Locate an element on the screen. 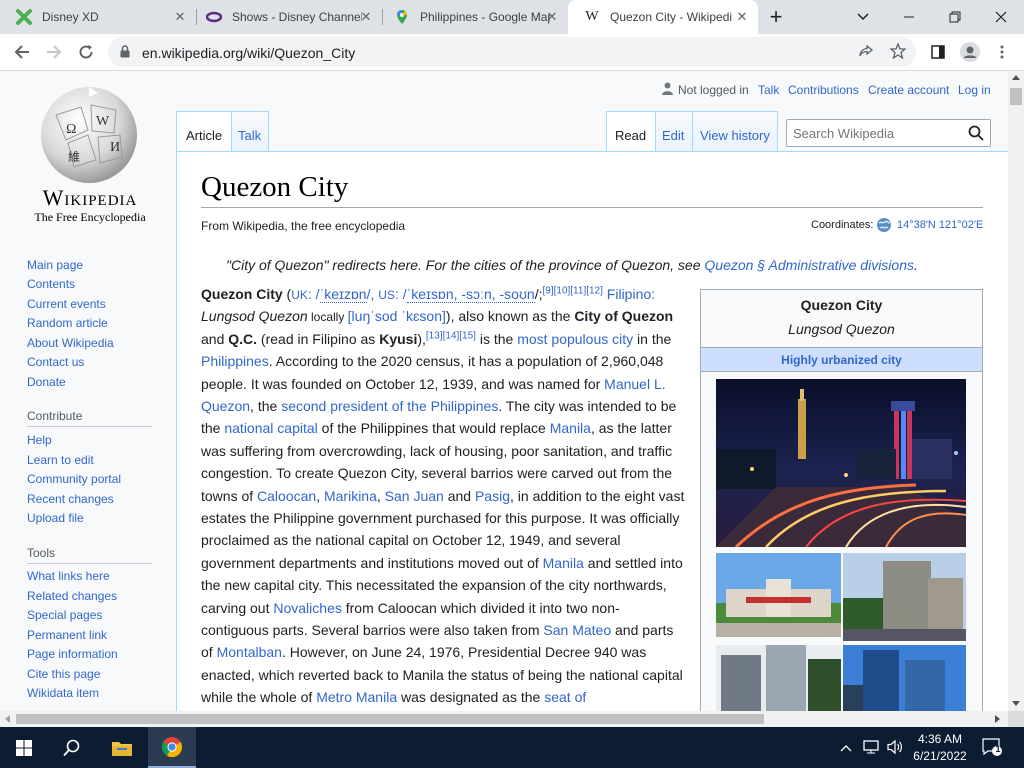 The image size is (1024, 768). link: Montalban is located at coordinates (249, 652).